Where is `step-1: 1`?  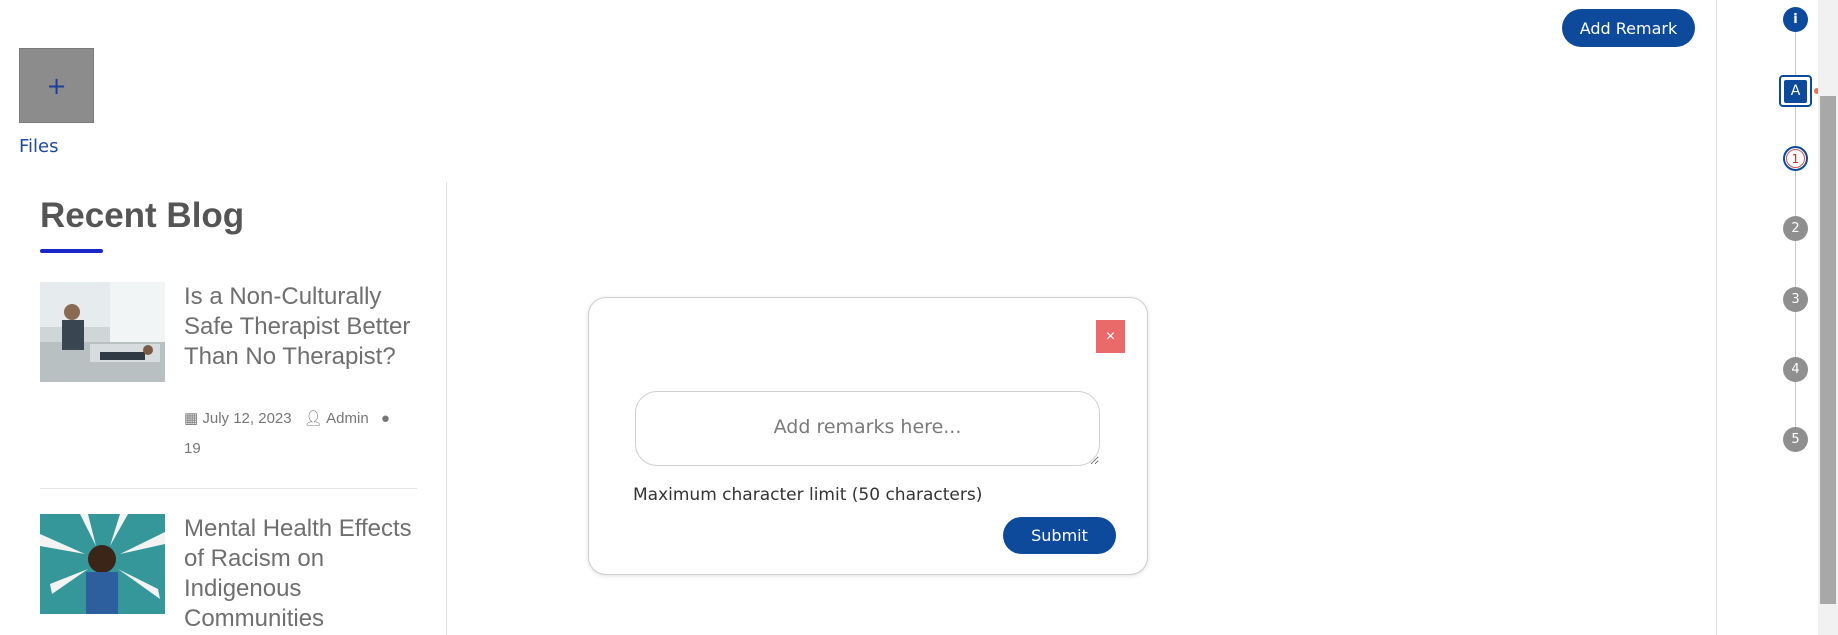
step-1: 1 is located at coordinates (1795, 158).